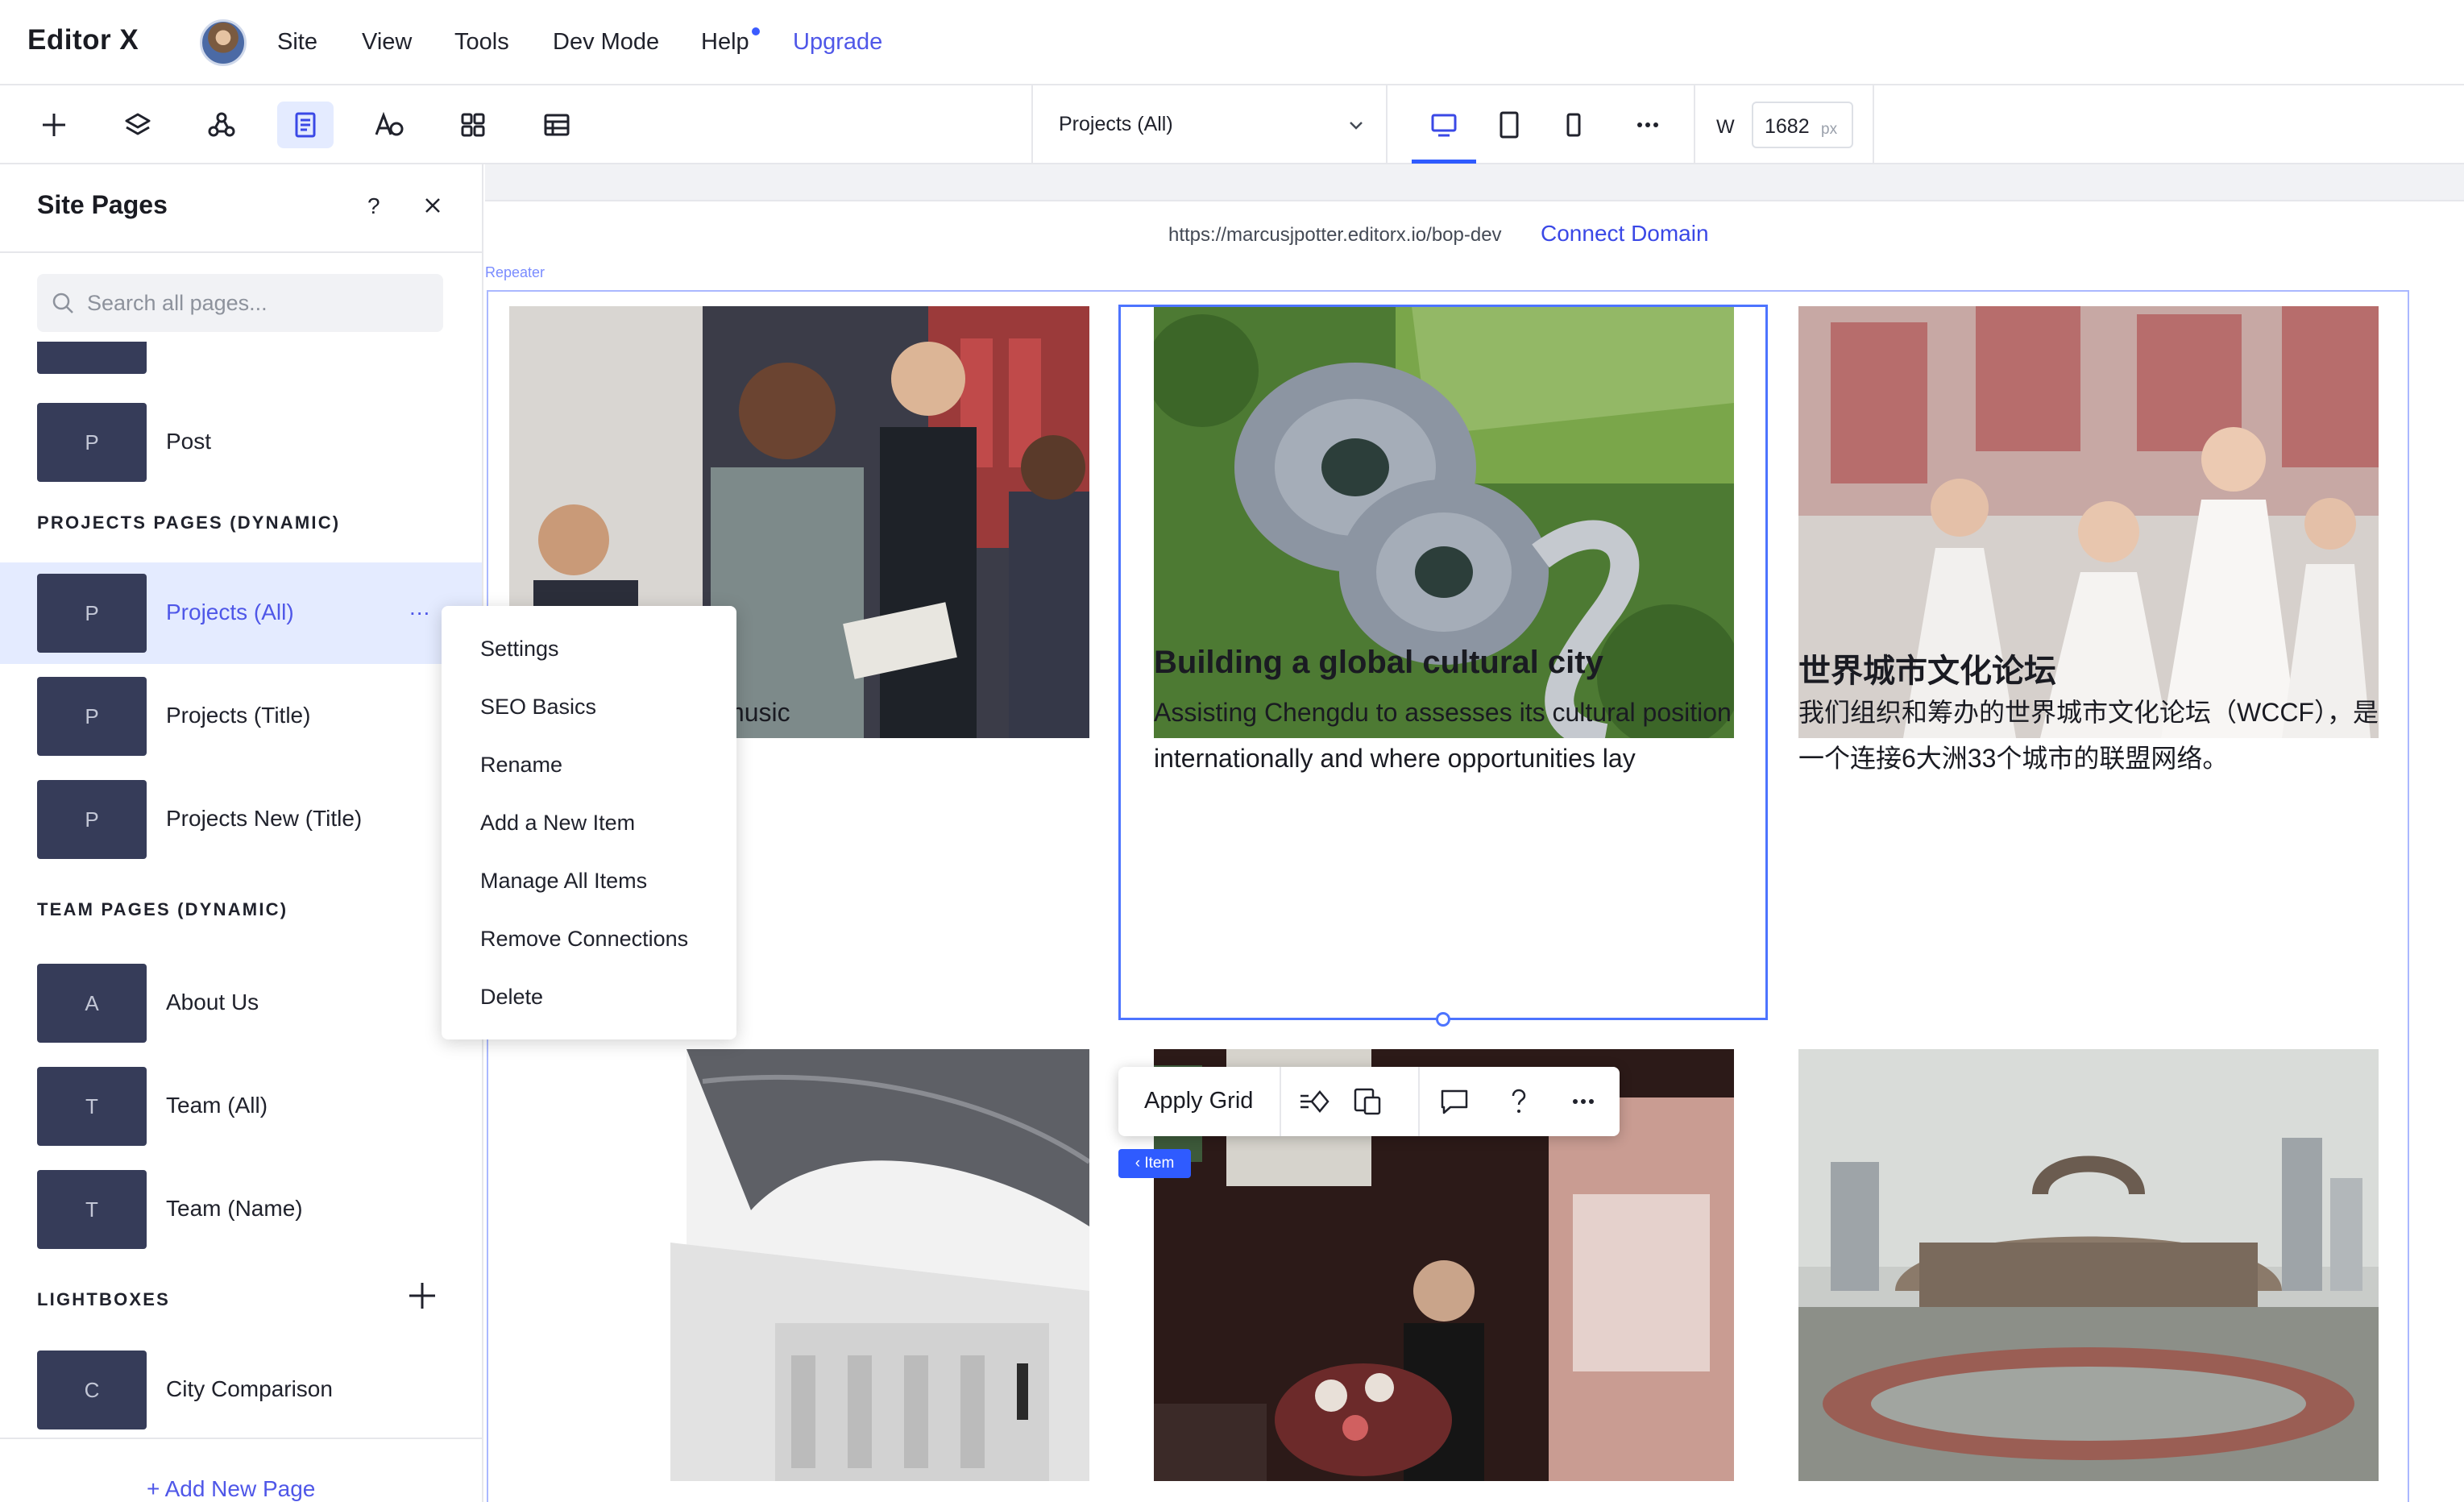 This screenshot has width=2464, height=1502. What do you see at coordinates (1443, 1020) in the screenshot?
I see `resize-handle` at bounding box center [1443, 1020].